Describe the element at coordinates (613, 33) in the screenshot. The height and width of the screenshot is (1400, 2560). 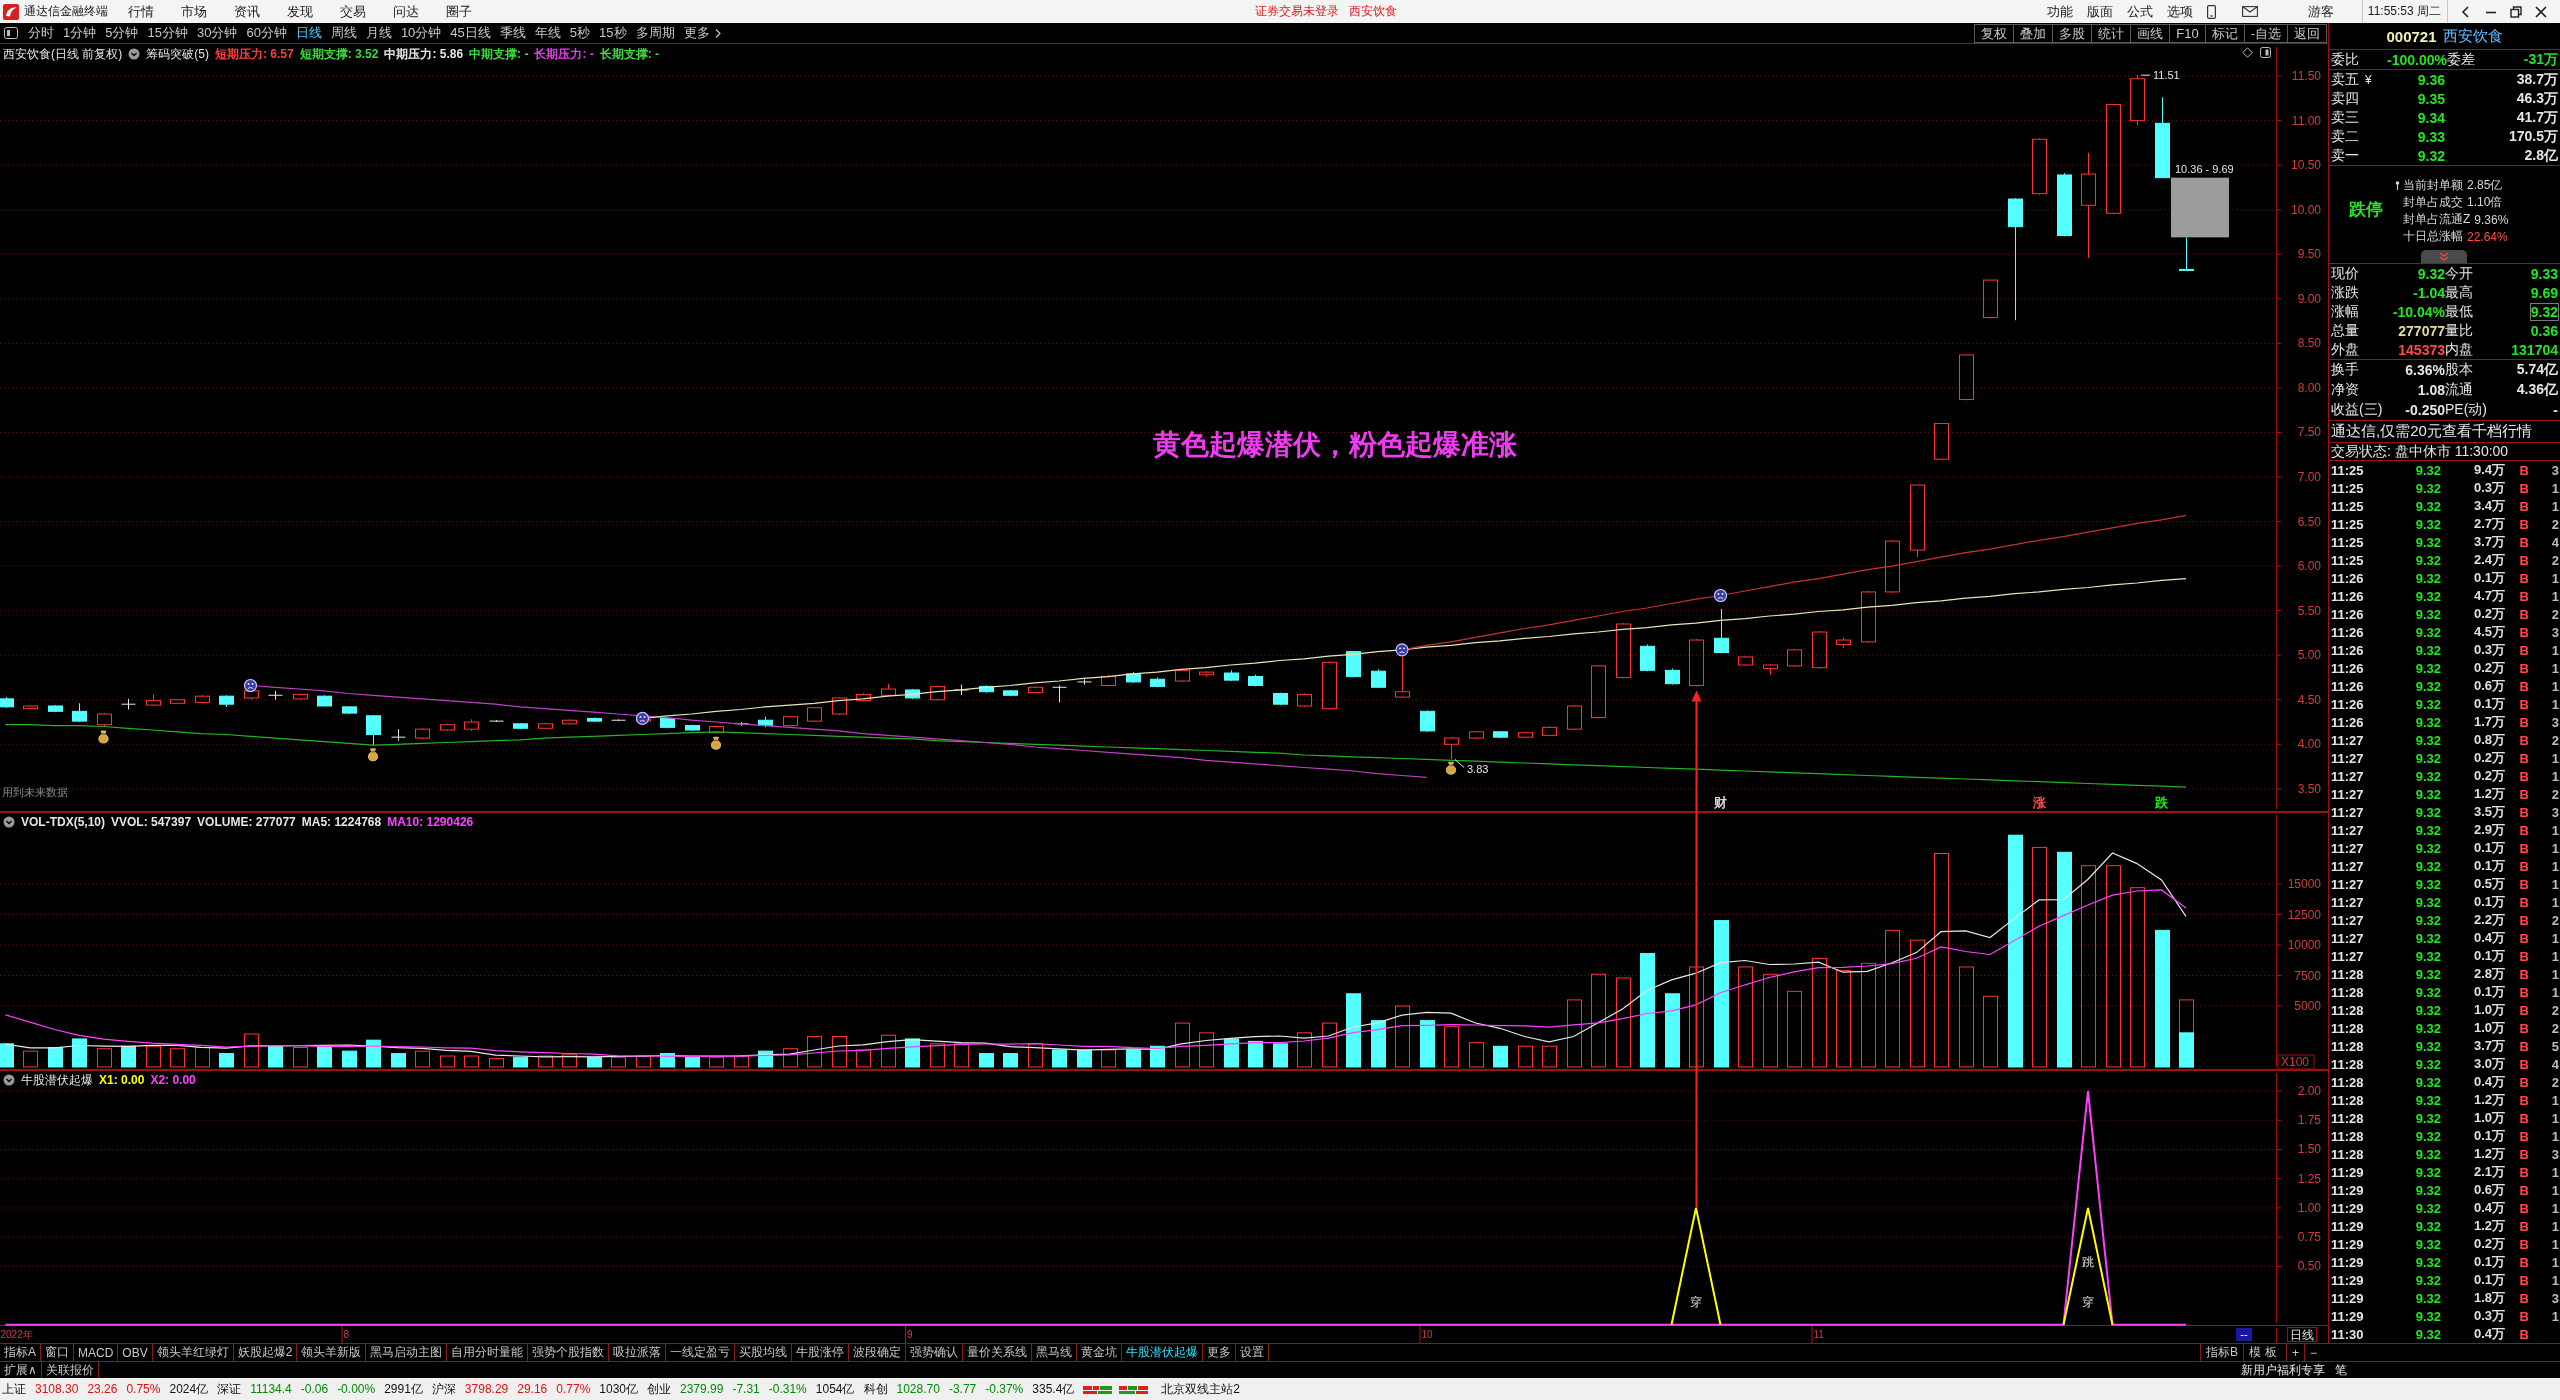
I see `period-tab: 15秒` at that location.